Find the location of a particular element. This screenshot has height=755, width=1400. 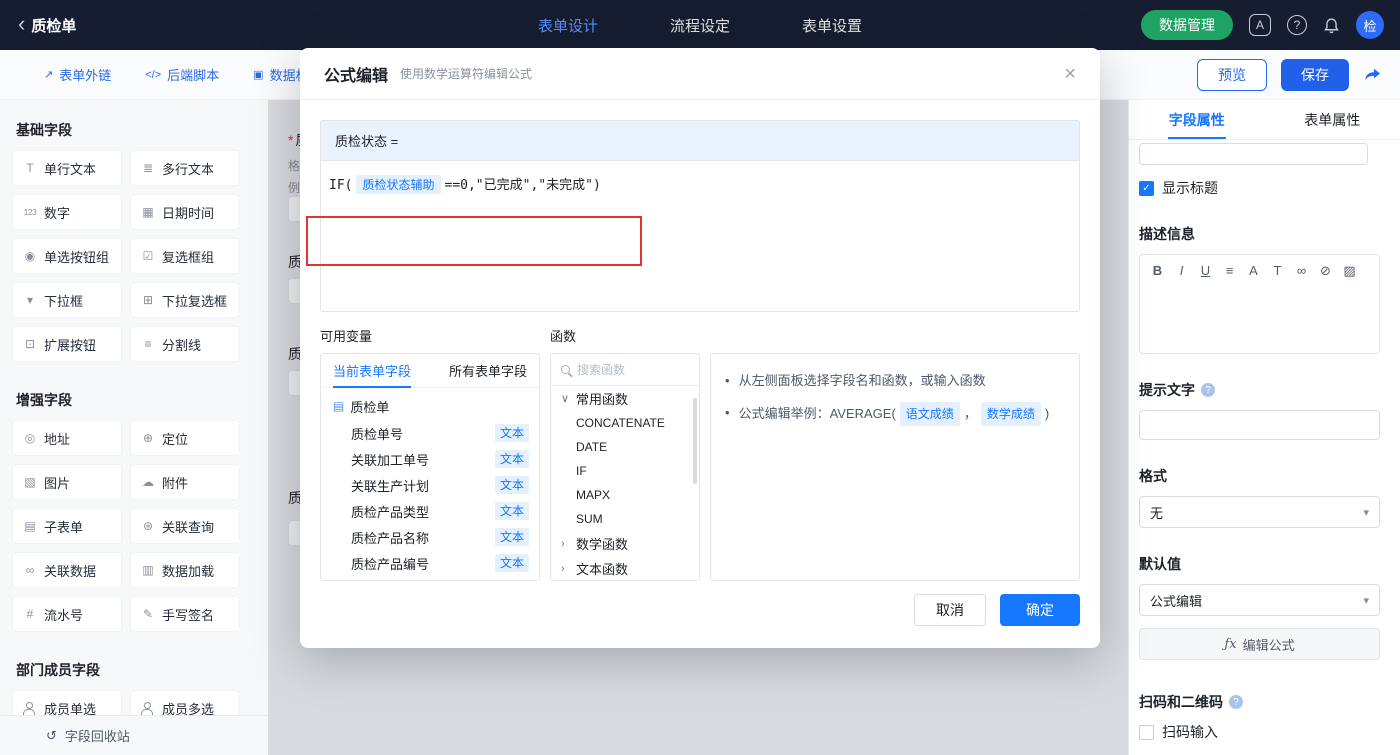

field-button-address: ◎ 地址 is located at coordinates (67, 438).